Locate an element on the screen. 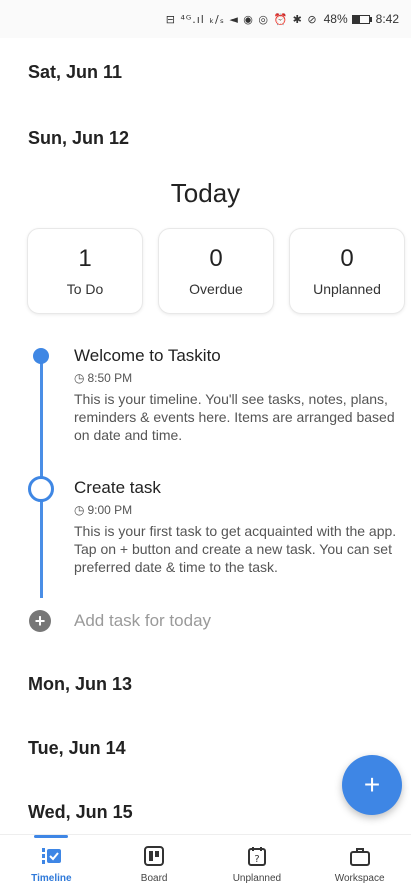 The width and height of the screenshot is (411, 890). add-button: + is located at coordinates (372, 785).